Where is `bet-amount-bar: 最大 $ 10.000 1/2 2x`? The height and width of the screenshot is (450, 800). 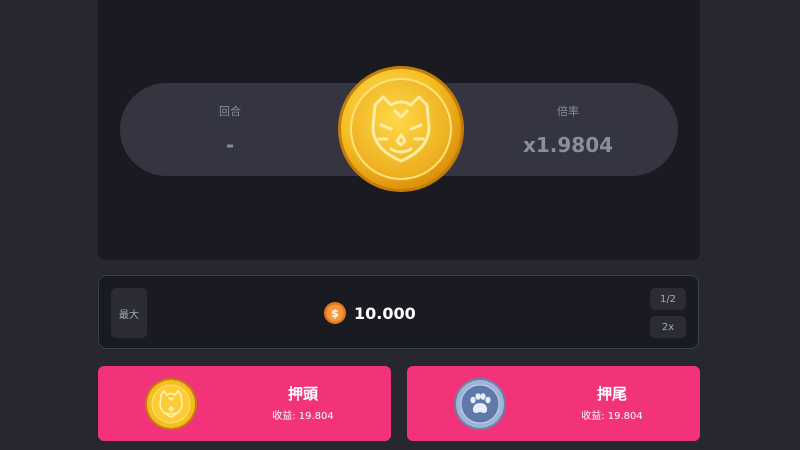 bet-amount-bar: 最大 $ 10.000 1/2 2x is located at coordinates (398, 312).